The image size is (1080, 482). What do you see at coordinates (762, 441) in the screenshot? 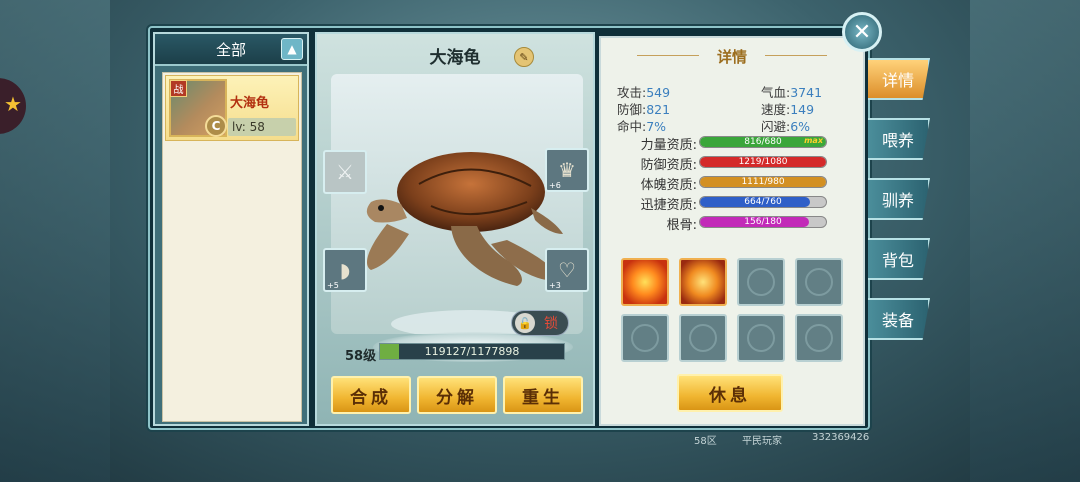
I see `player-role: 平民玩家` at bounding box center [762, 441].